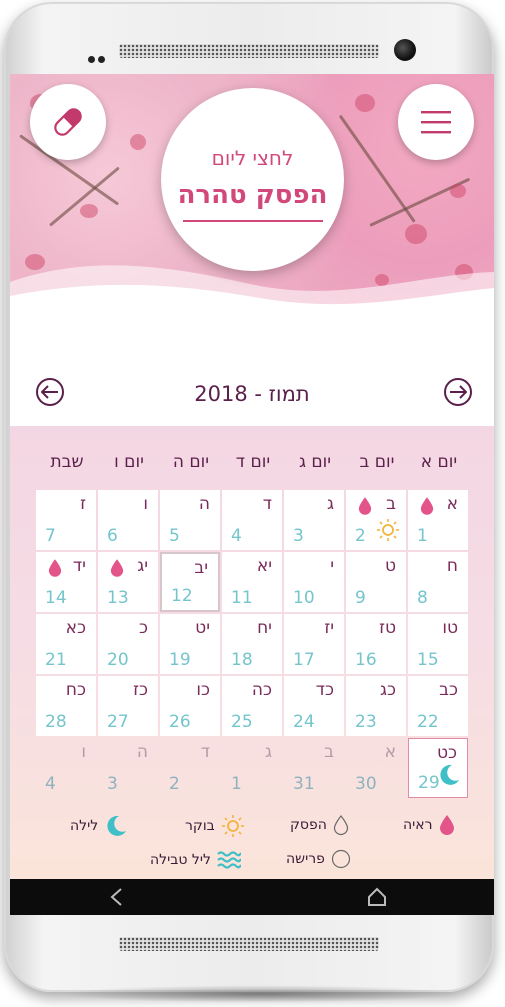  What do you see at coordinates (366, 722) in the screenshot?
I see `gregorian-date: 23` at bounding box center [366, 722].